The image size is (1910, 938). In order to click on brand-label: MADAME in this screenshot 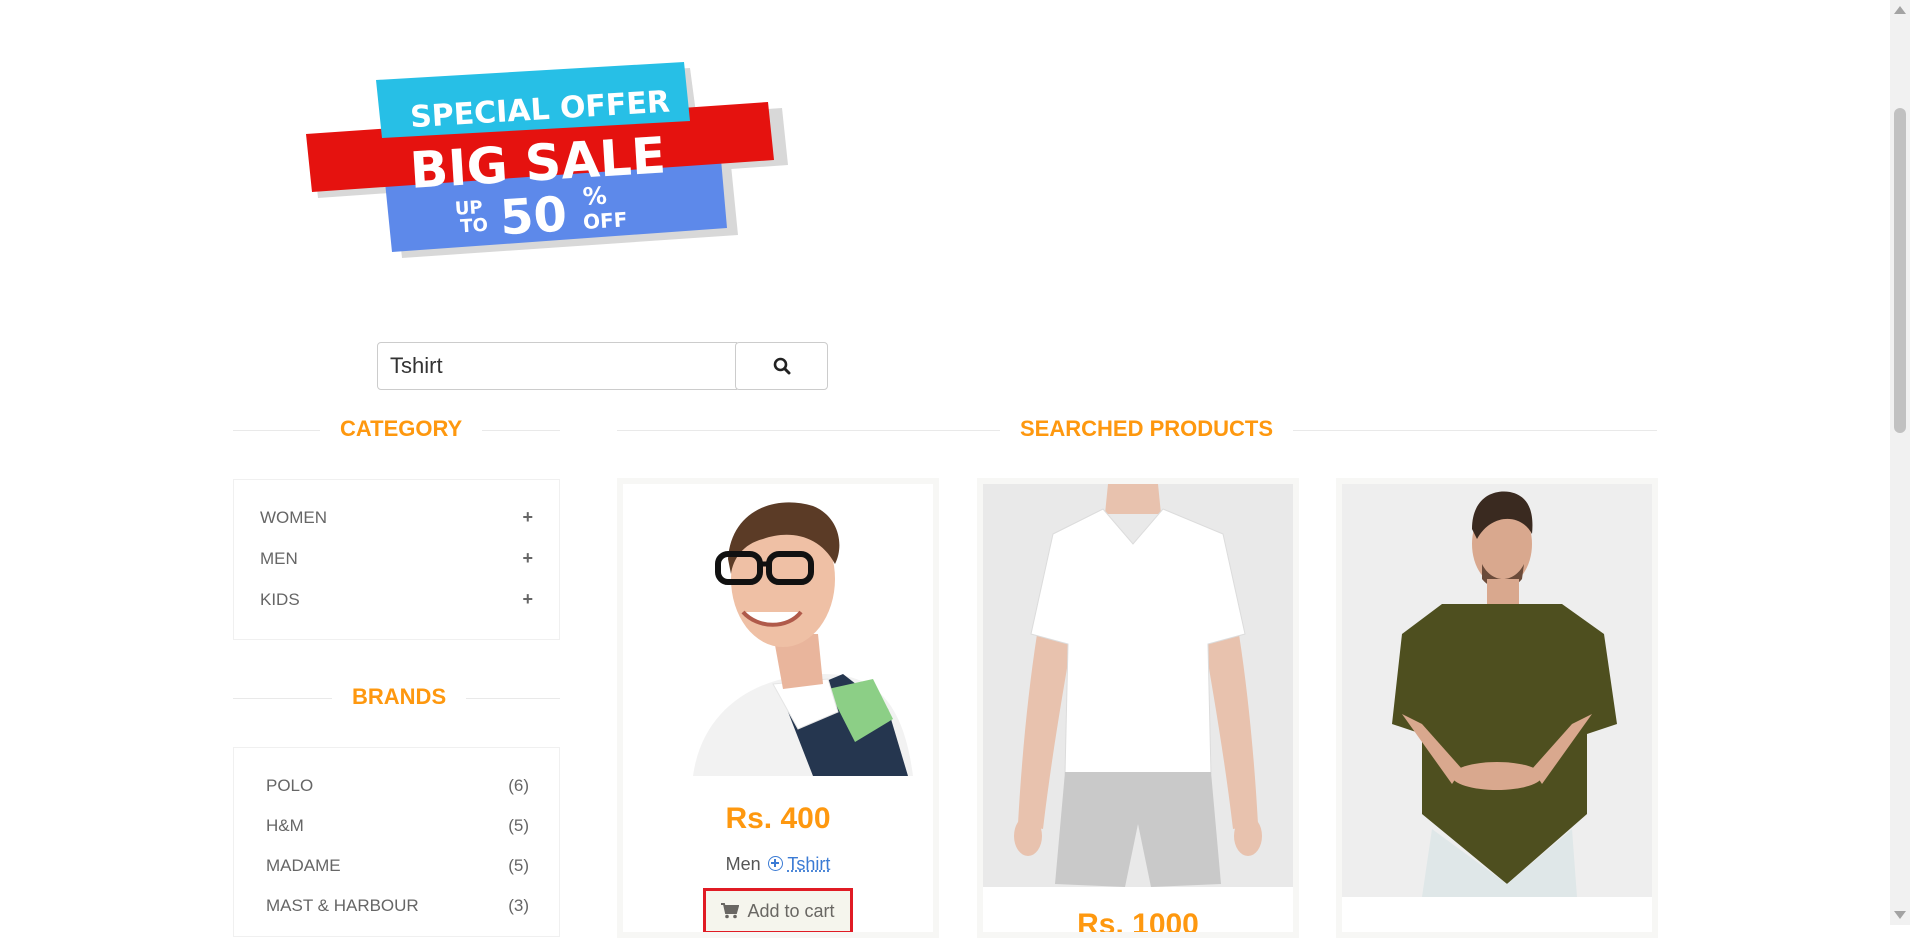, I will do `click(303, 866)`.